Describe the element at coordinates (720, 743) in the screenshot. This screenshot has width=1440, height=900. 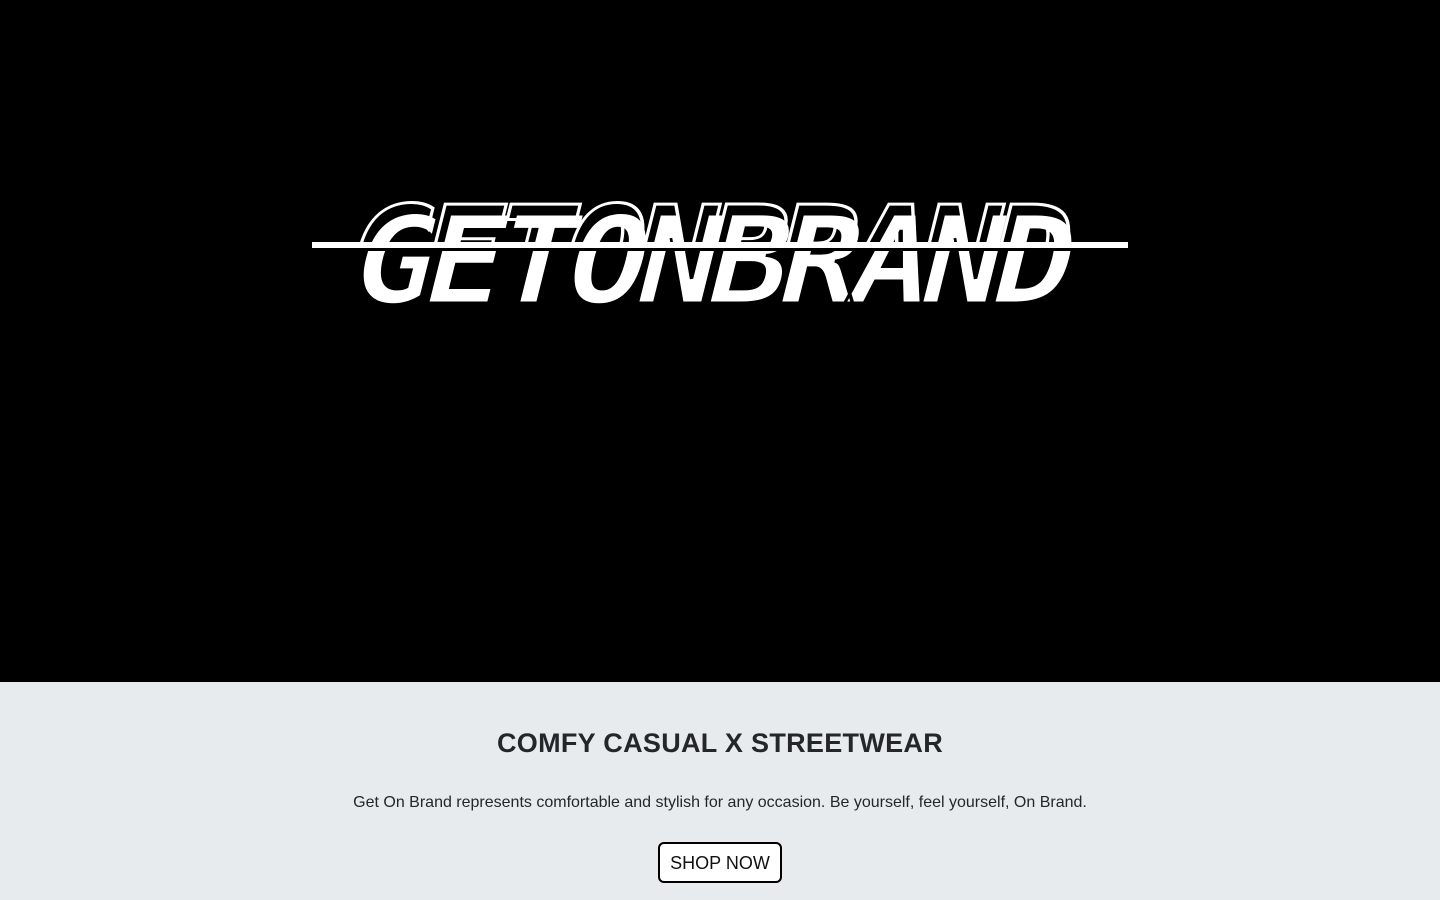
I see `tagline-heading: COMFY CASUAL X STREETWEAR` at that location.